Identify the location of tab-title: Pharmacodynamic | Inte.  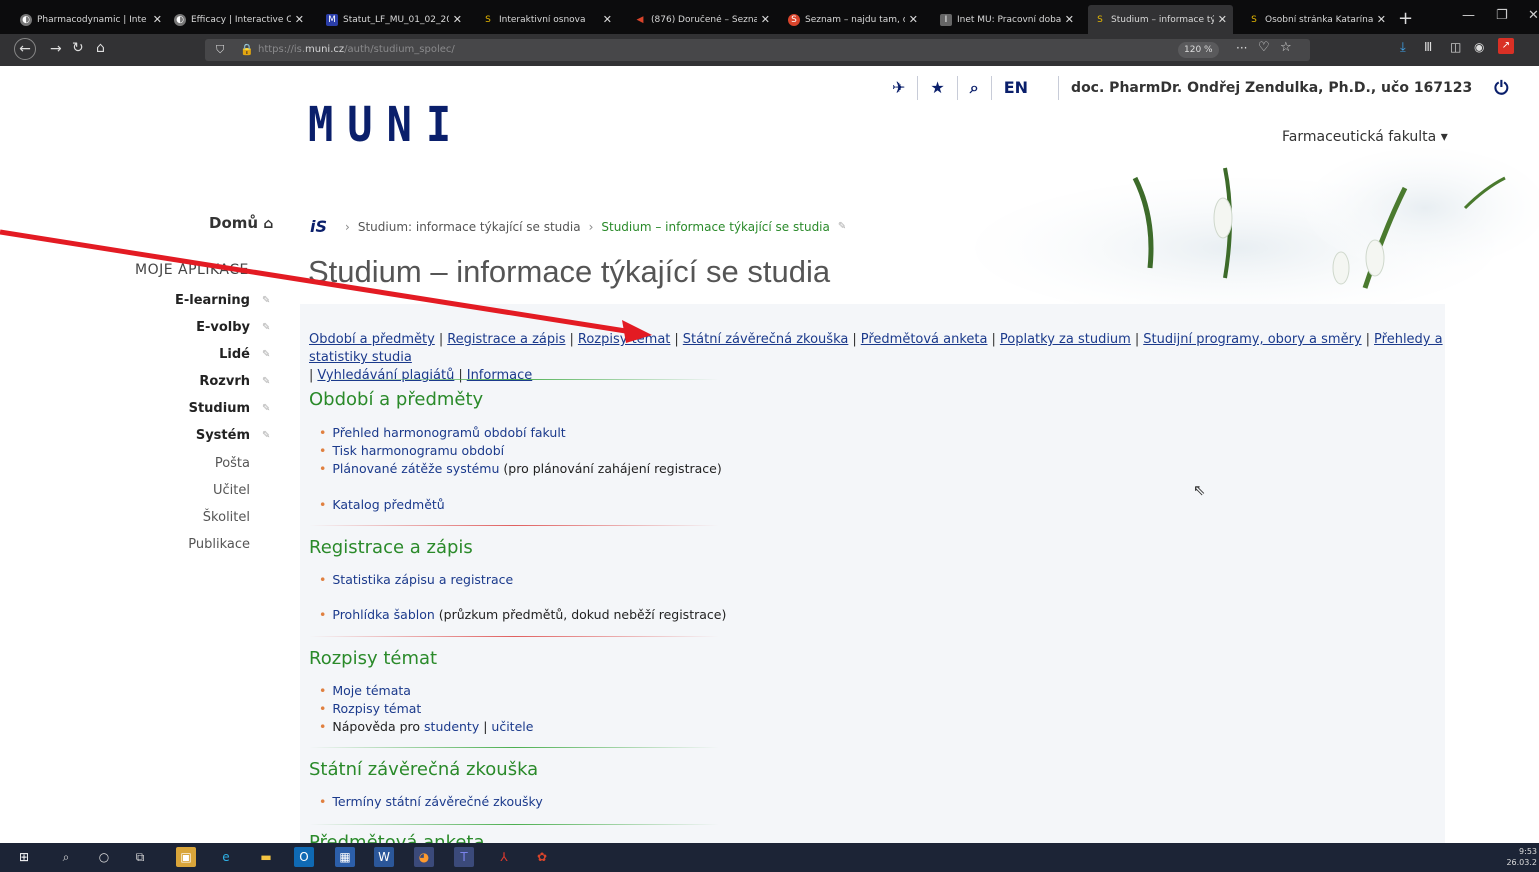
(92, 19).